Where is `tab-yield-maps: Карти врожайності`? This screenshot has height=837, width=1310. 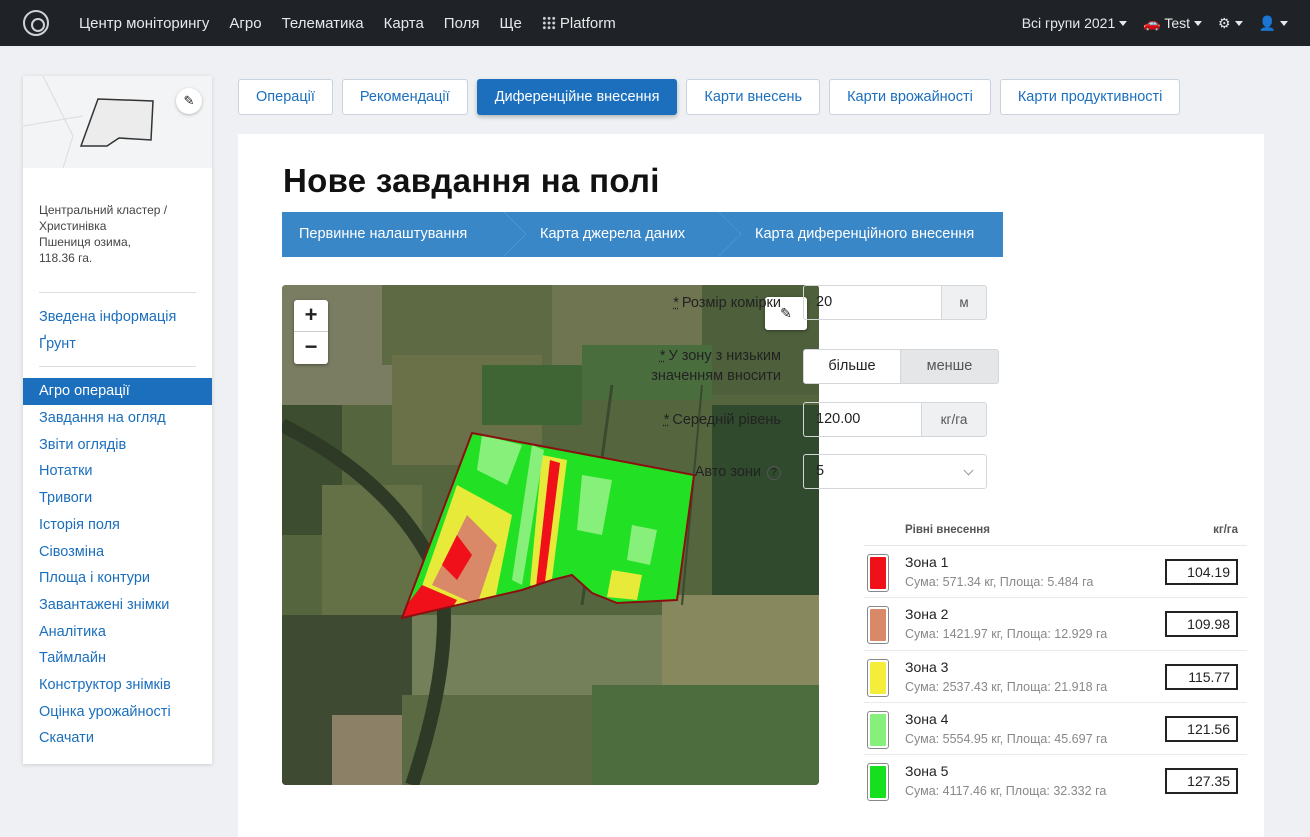 tab-yield-maps: Карти врожайності is located at coordinates (910, 97).